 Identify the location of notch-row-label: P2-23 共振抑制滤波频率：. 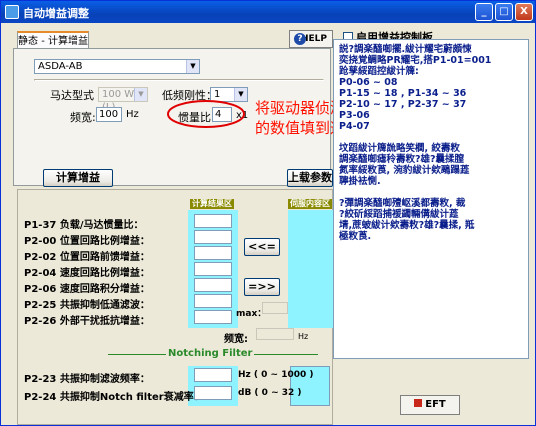
(87, 379).